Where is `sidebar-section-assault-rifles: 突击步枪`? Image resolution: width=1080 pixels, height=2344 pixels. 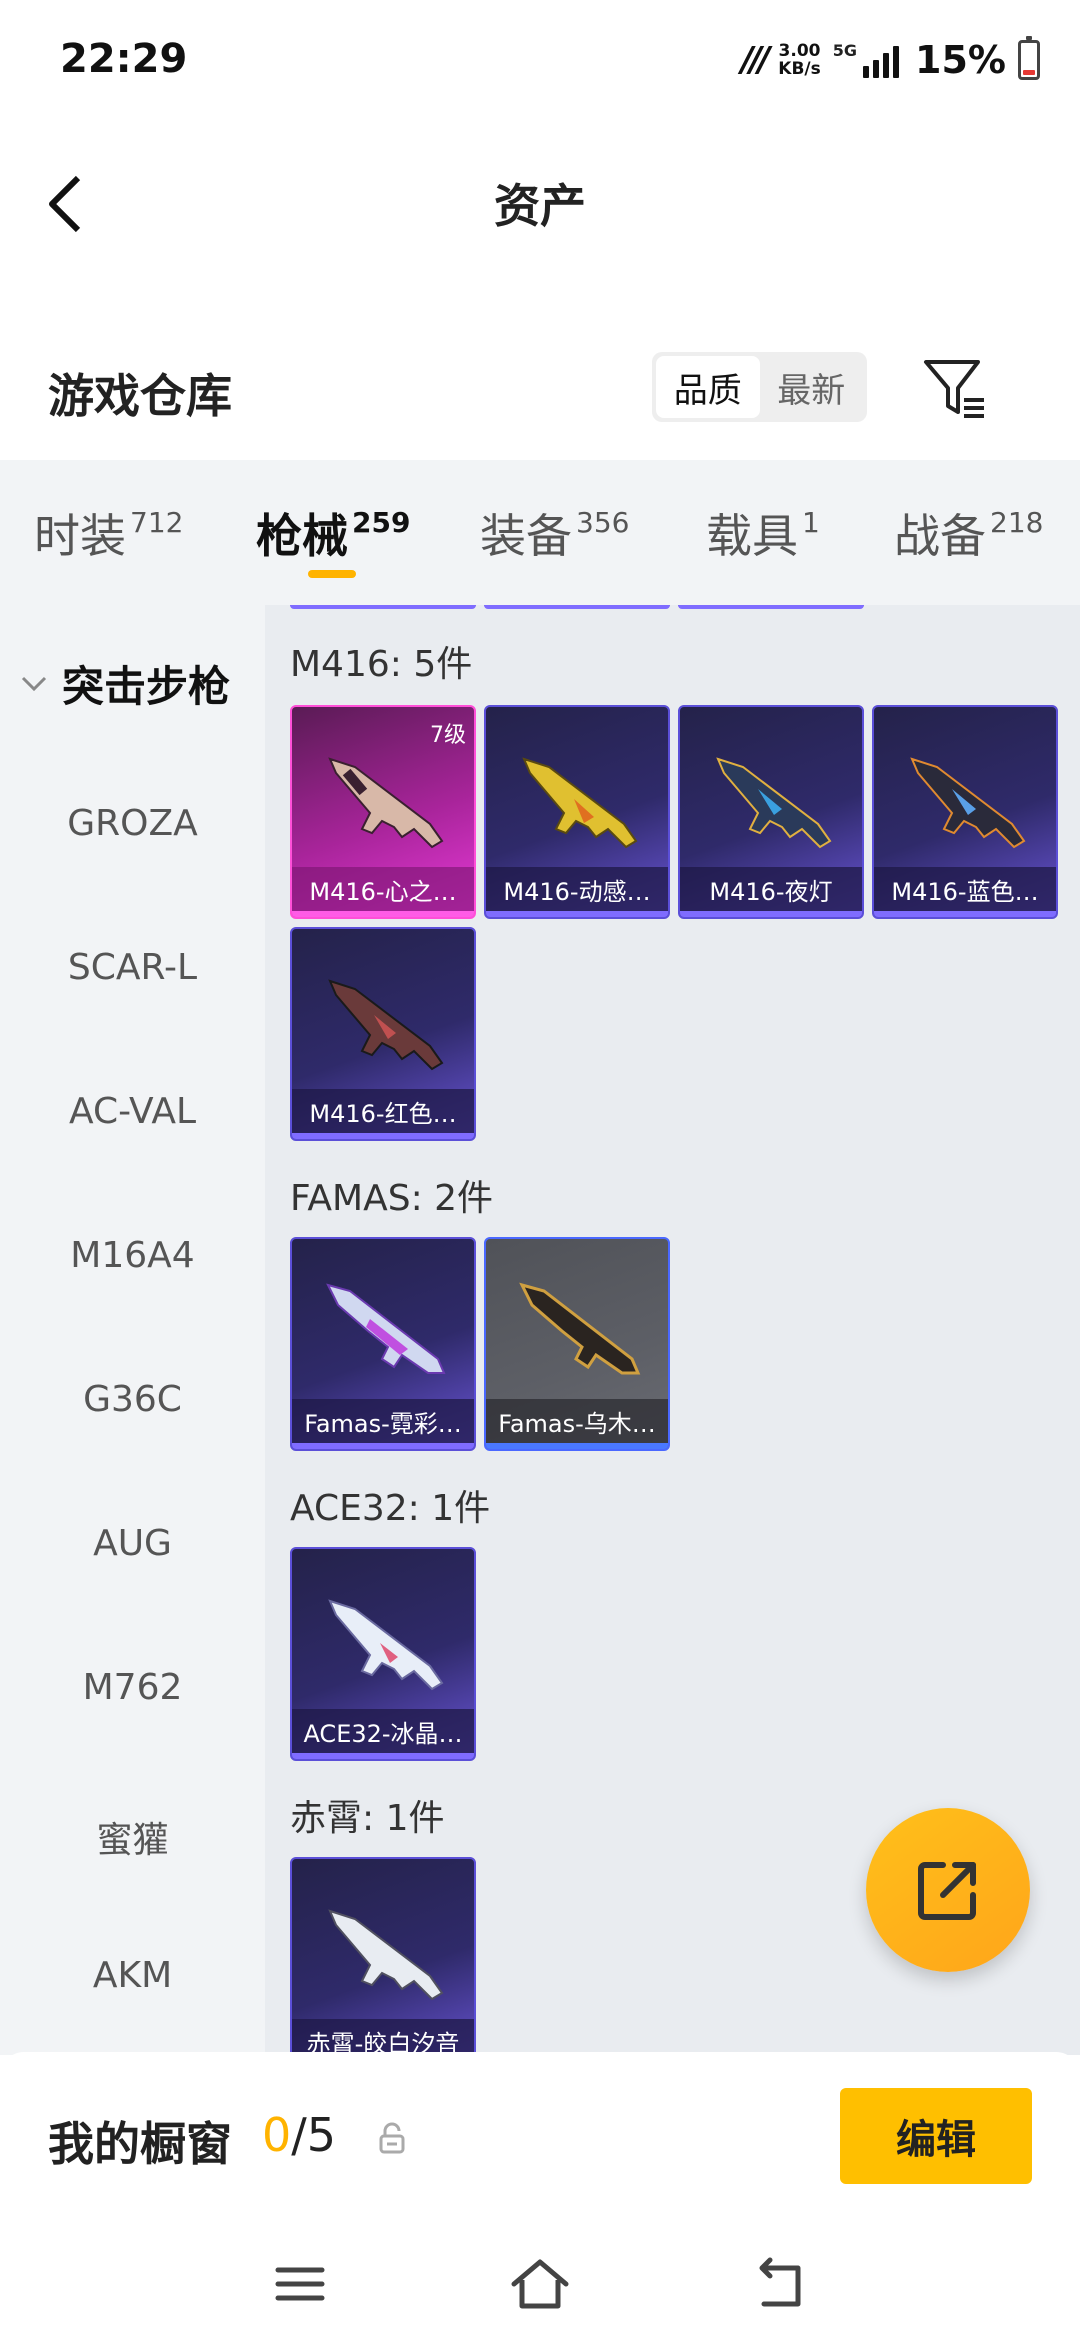 sidebar-section-assault-rifles: 突击步枪 is located at coordinates (125, 683).